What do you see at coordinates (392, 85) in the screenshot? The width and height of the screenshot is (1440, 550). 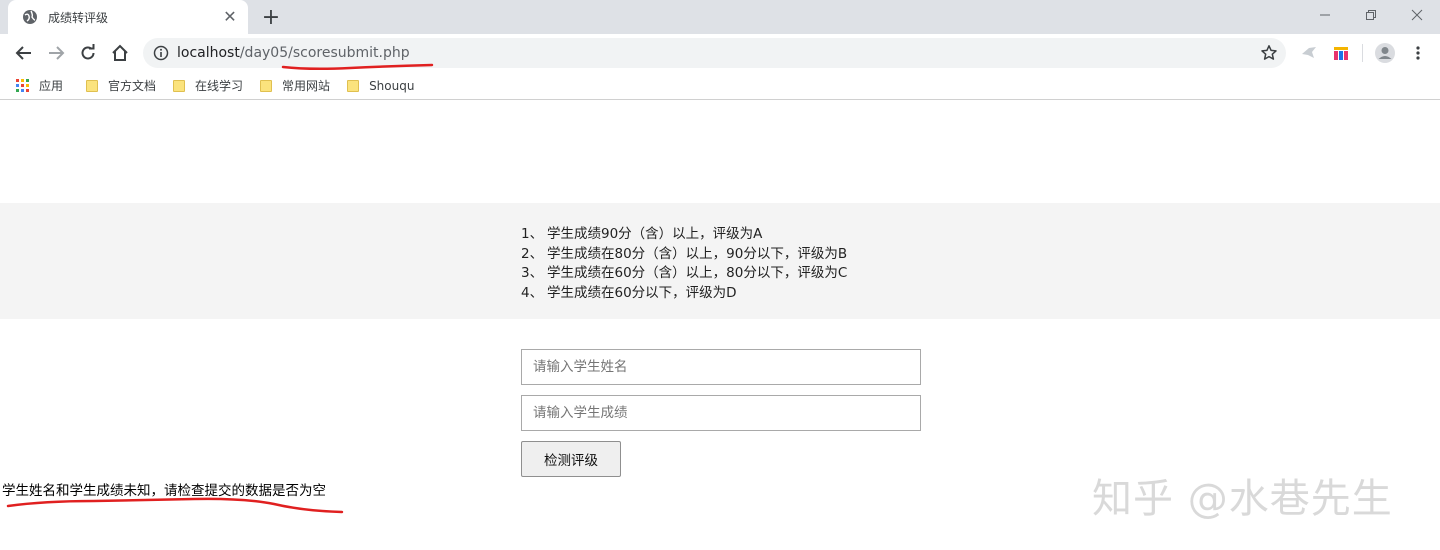 I see `bookmark-label: Shouqu` at bounding box center [392, 85].